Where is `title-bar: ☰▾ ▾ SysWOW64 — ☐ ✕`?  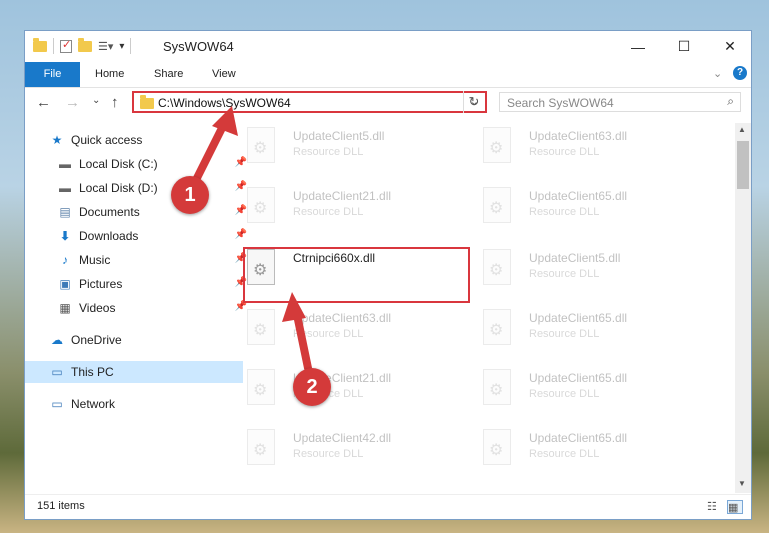
title-bar: ☰▾ ▾ SysWOW64 — ☐ ✕ is located at coordinates (388, 46).